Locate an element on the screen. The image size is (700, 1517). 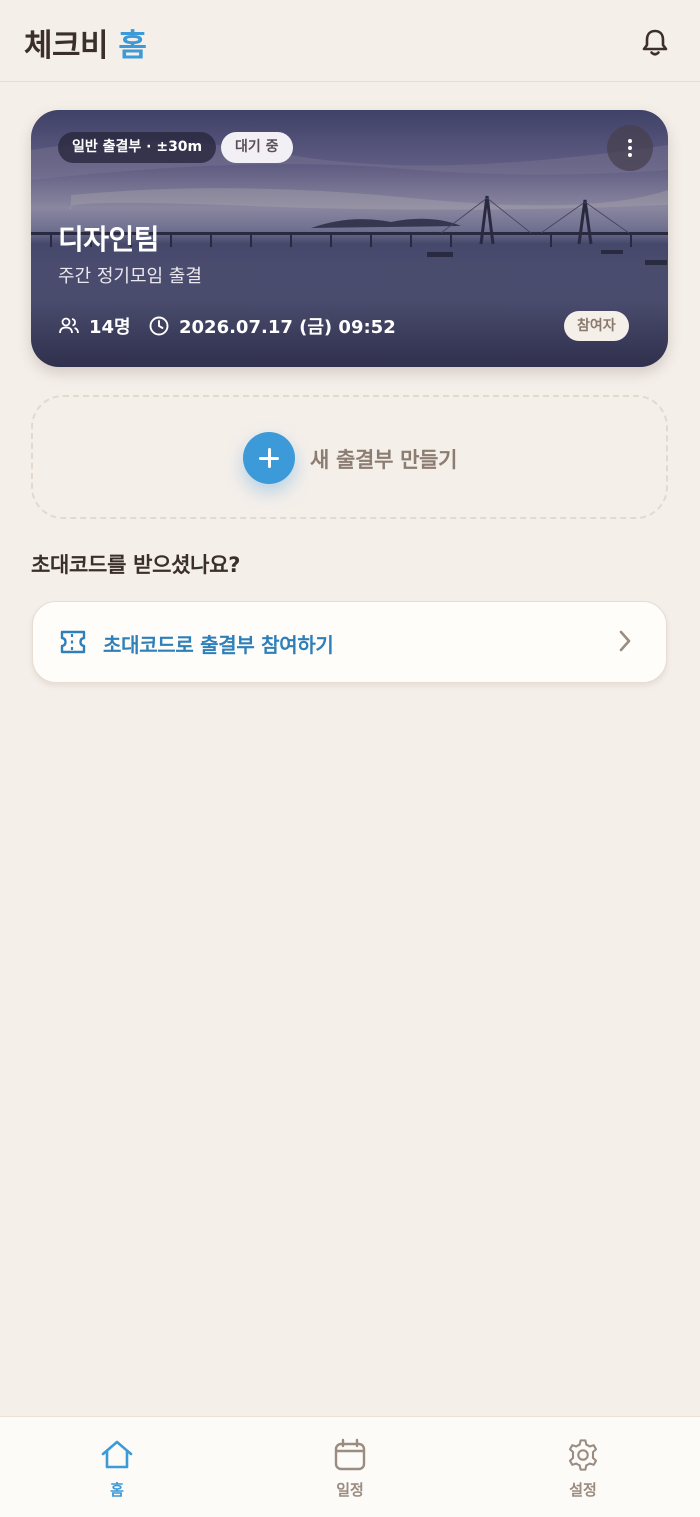
plus-icon is located at coordinates (269, 458).